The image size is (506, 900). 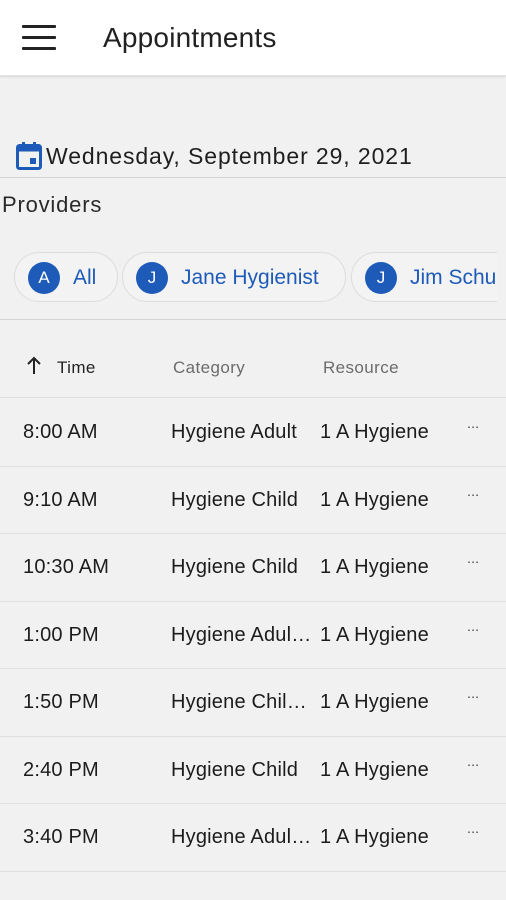 I want to click on divider, so click(x=253, y=319).